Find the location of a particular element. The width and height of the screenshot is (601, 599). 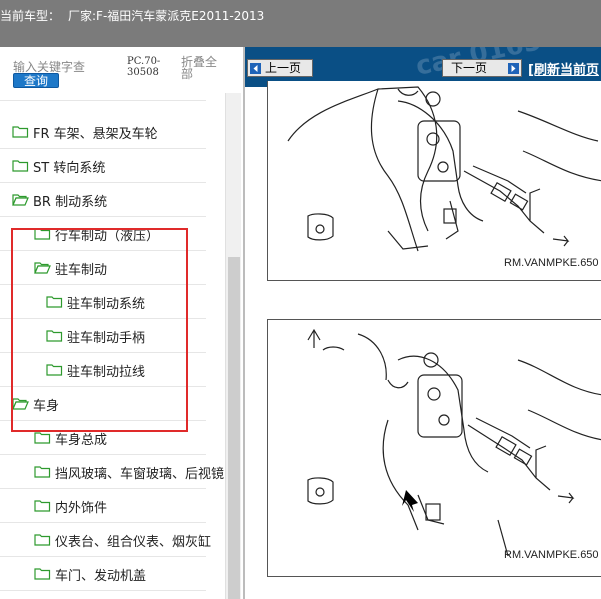

figure-2-code: RM.VANMPKE.650 is located at coordinates (551, 555).